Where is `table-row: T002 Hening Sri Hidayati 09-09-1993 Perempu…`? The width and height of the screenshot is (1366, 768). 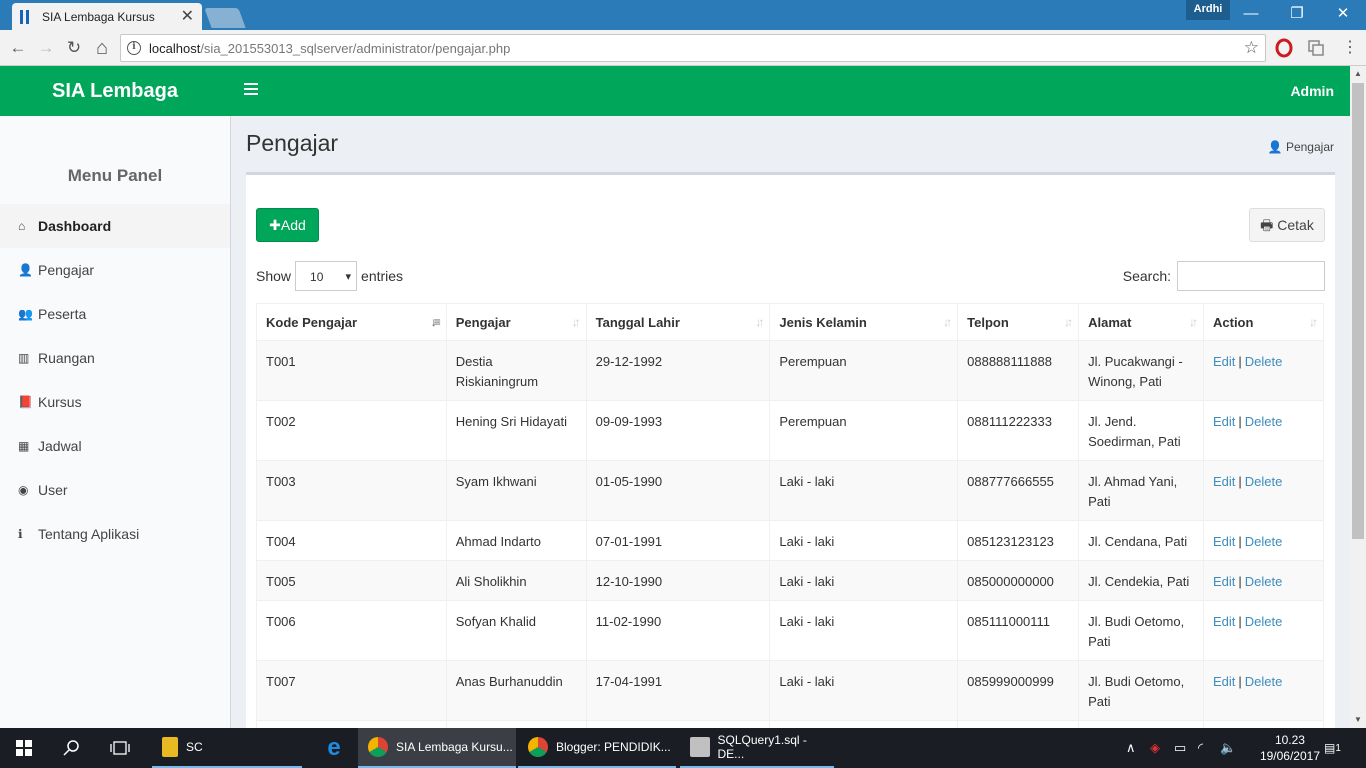 table-row: T002 Hening Sri Hidayati 09-09-1993 Perempu… is located at coordinates (790, 430).